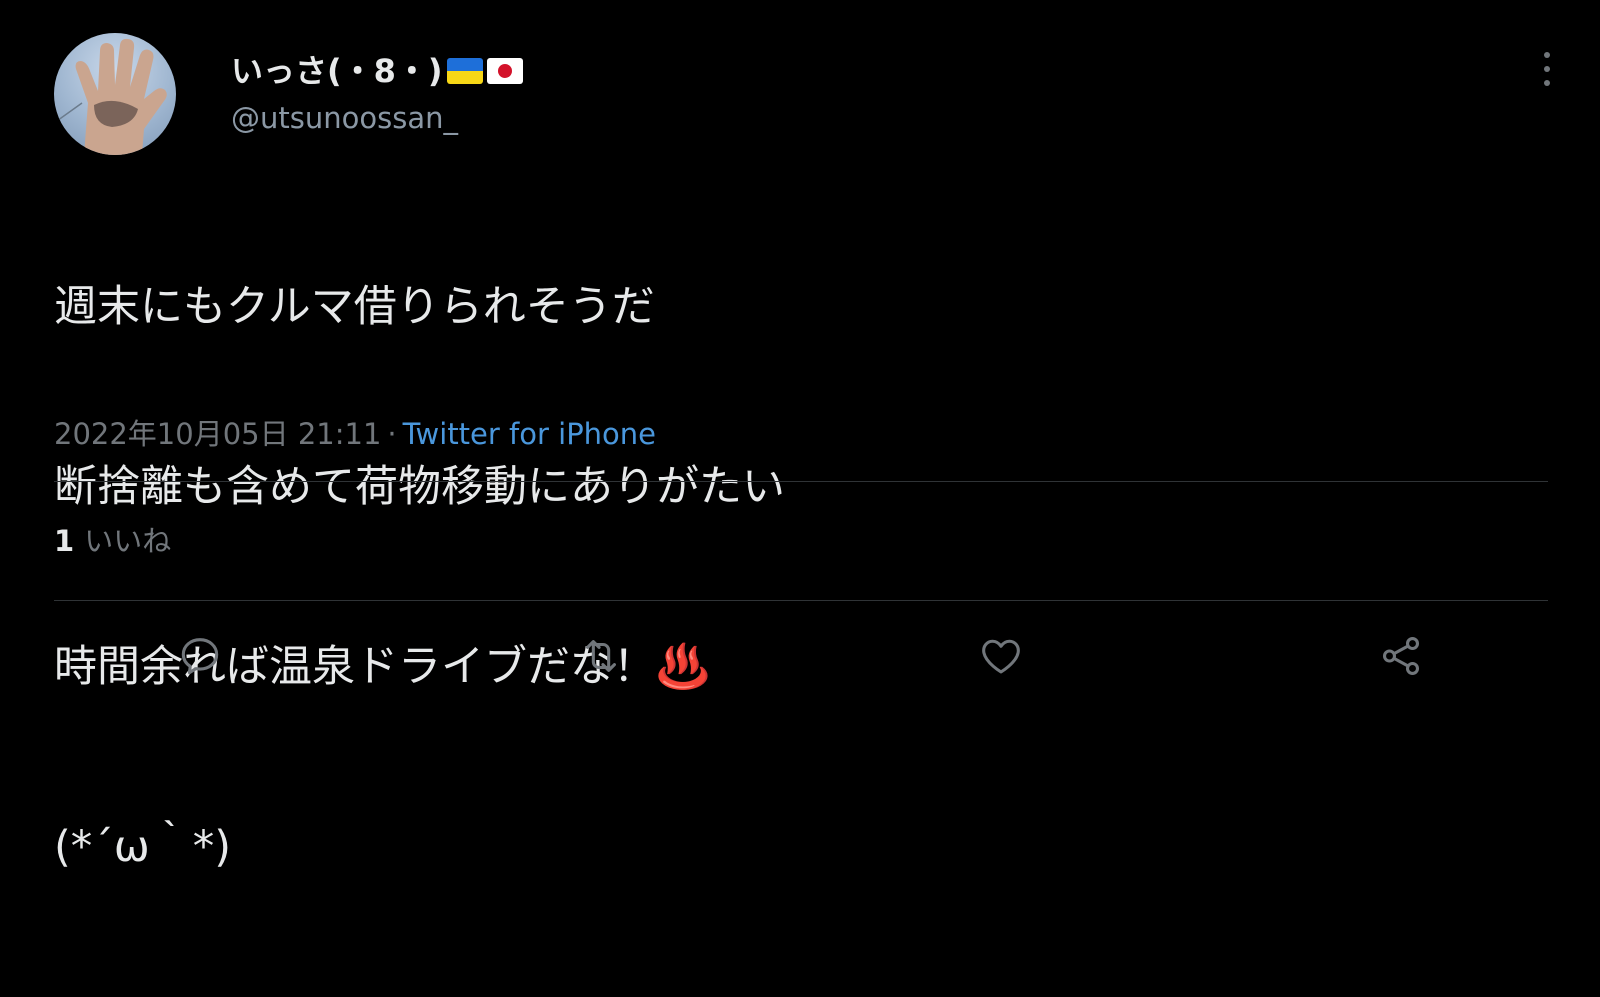  Describe the element at coordinates (377, 94) in the screenshot. I see `tweet-author: いっさ(・8・) @utsunoossan_` at that location.